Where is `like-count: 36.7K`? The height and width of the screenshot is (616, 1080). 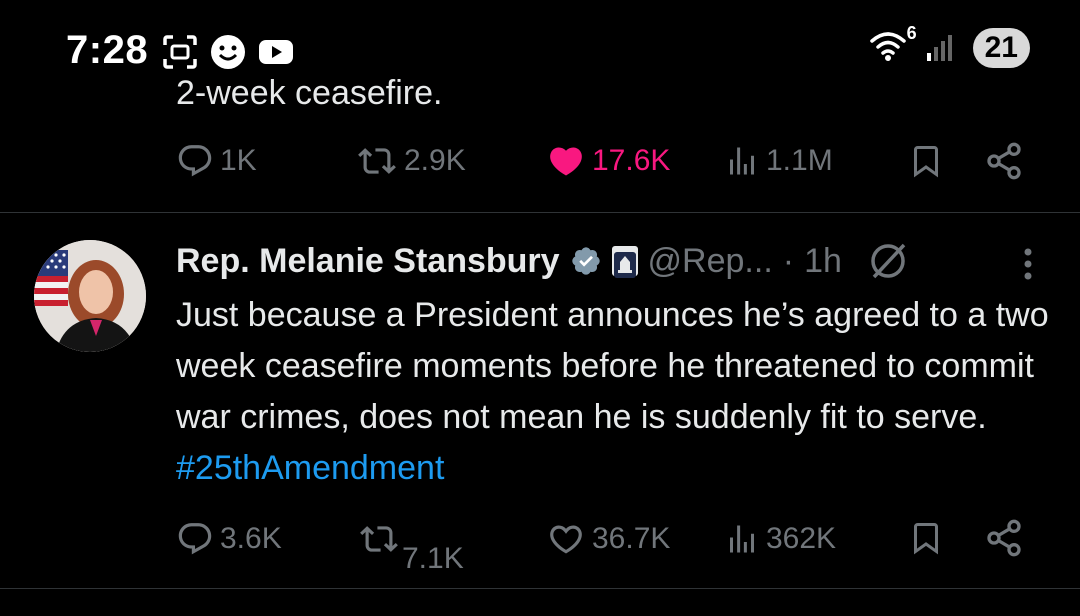
like-count: 36.7K is located at coordinates (631, 538).